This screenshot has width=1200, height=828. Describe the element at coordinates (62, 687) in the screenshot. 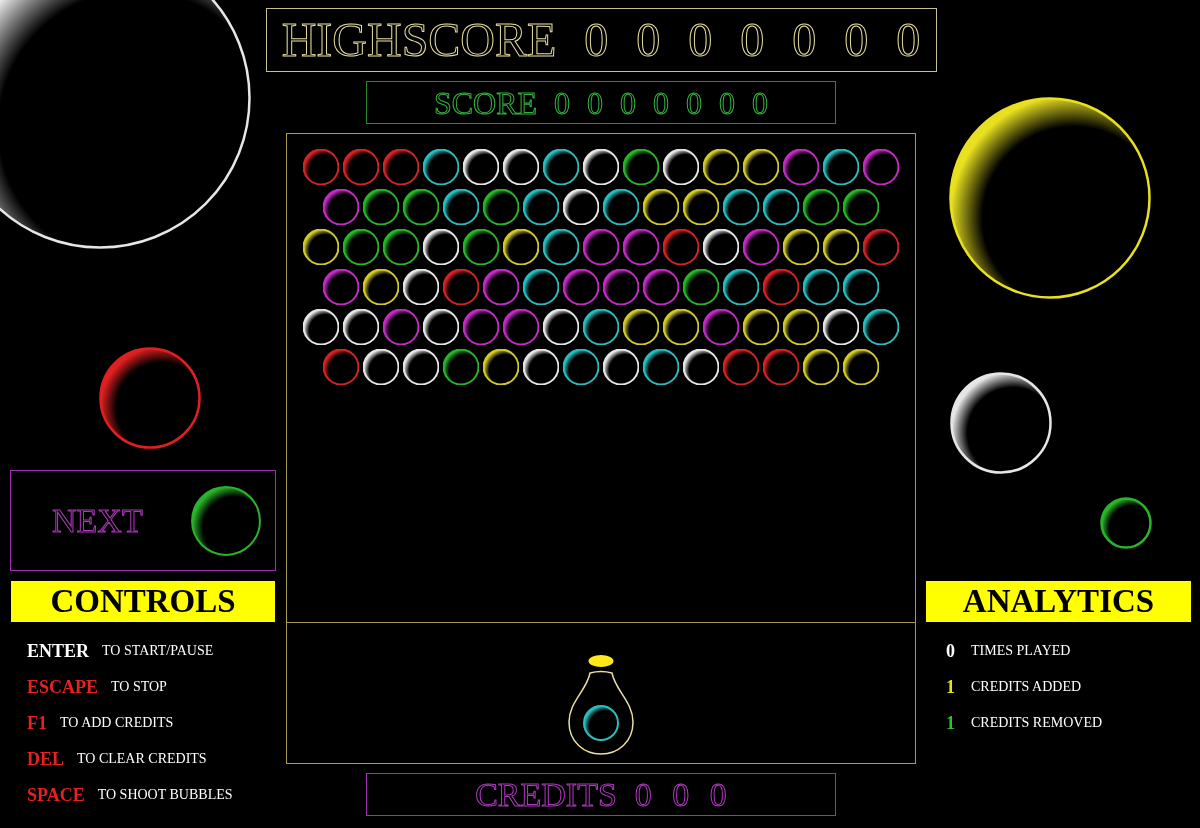

I see `key-label: ESCAPE` at that location.